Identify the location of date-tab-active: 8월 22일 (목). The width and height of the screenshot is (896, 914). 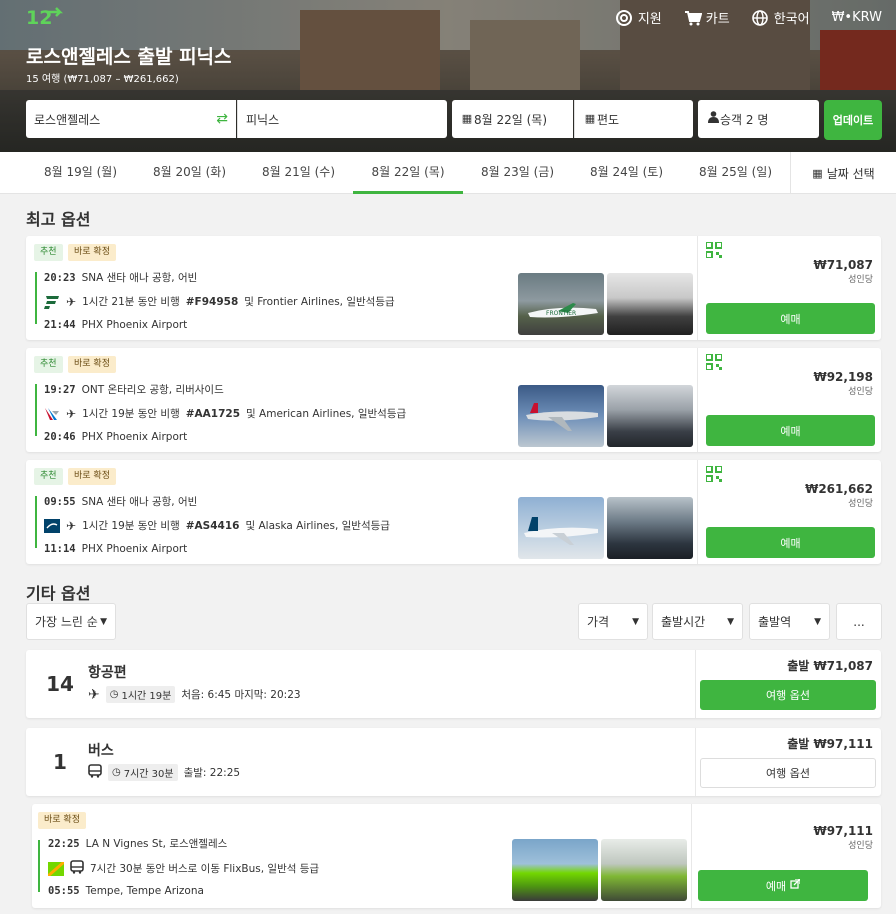
(408, 173).